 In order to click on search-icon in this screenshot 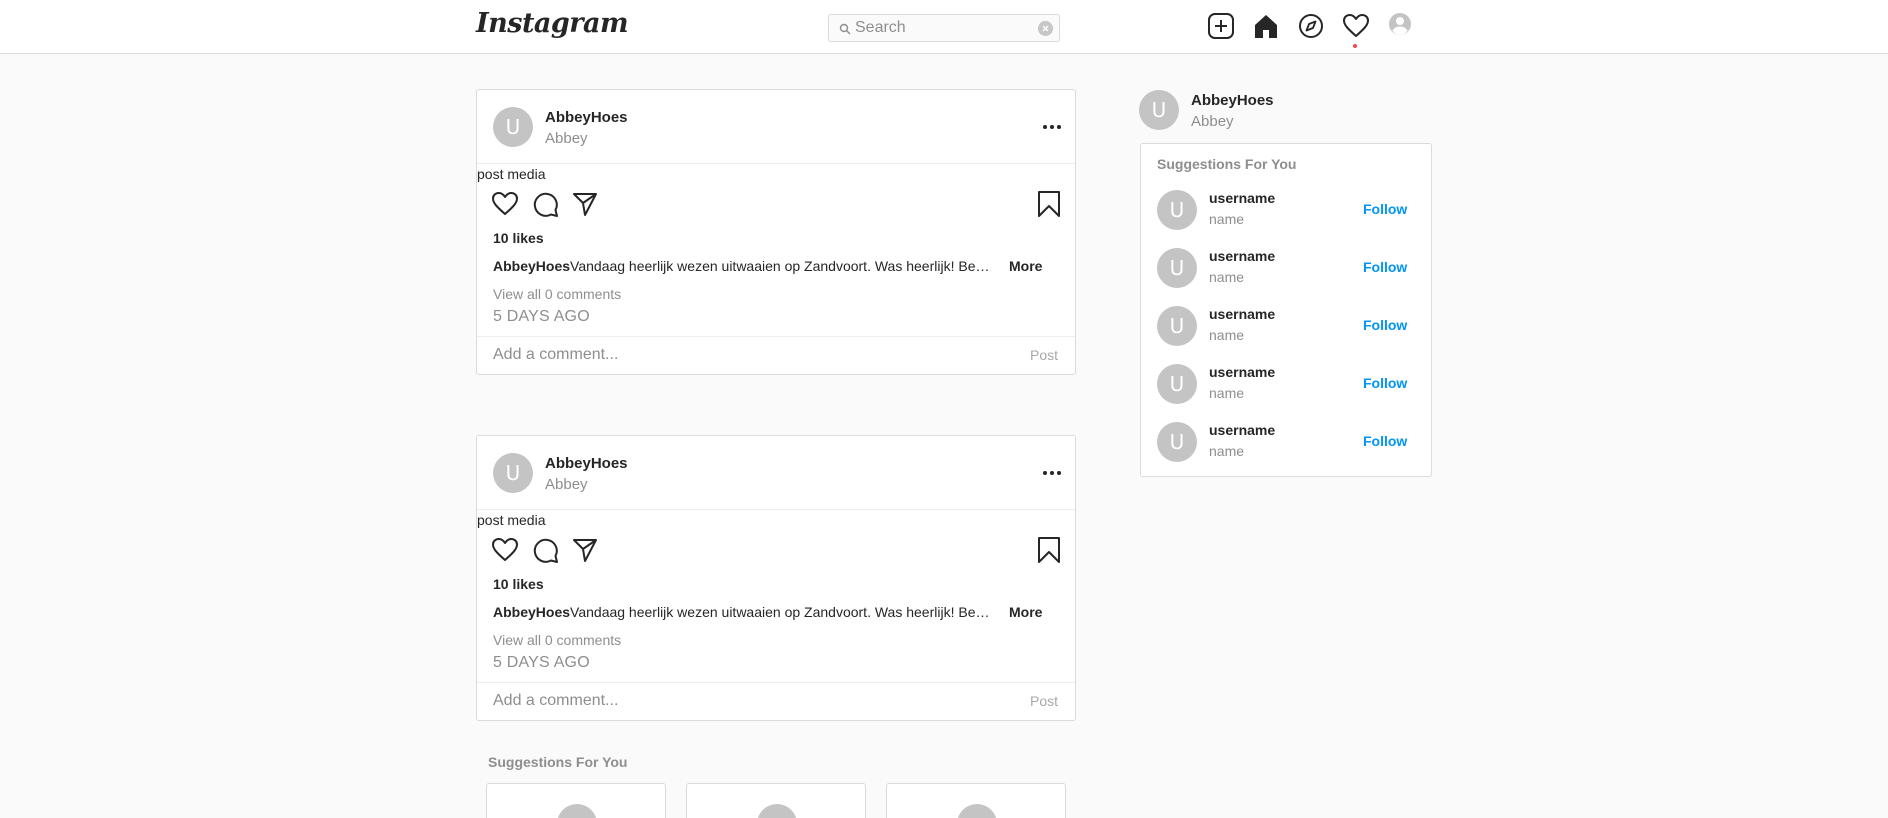, I will do `click(845, 29)`.